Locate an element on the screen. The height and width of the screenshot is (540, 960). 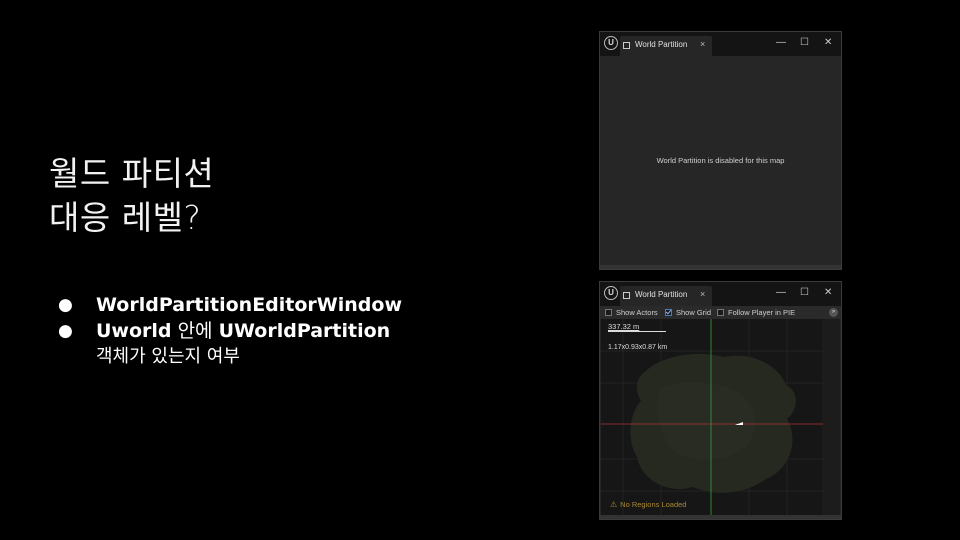
bullet-2-continuation: 객체가 있는지 여부 is located at coordinates (168, 356).